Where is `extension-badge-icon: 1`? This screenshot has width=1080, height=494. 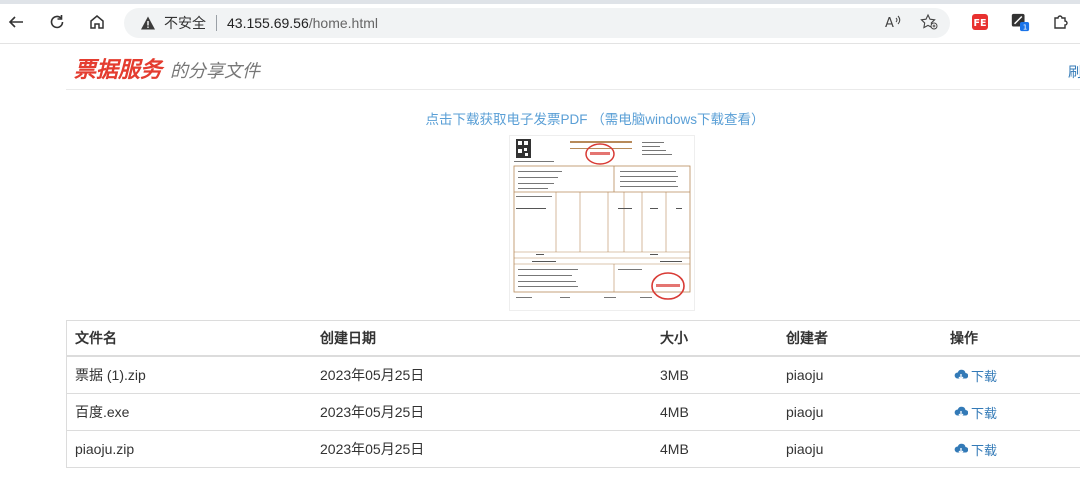
extension-badge-icon: 1 is located at coordinates (1020, 22).